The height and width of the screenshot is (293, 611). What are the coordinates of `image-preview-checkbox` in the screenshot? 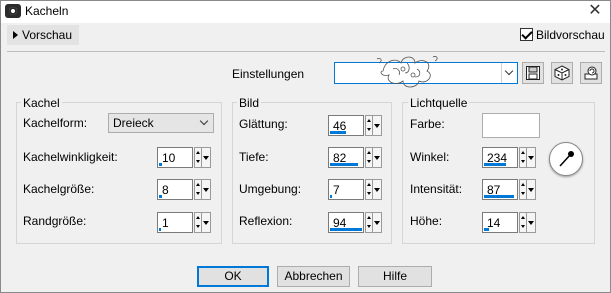 It's located at (526, 34).